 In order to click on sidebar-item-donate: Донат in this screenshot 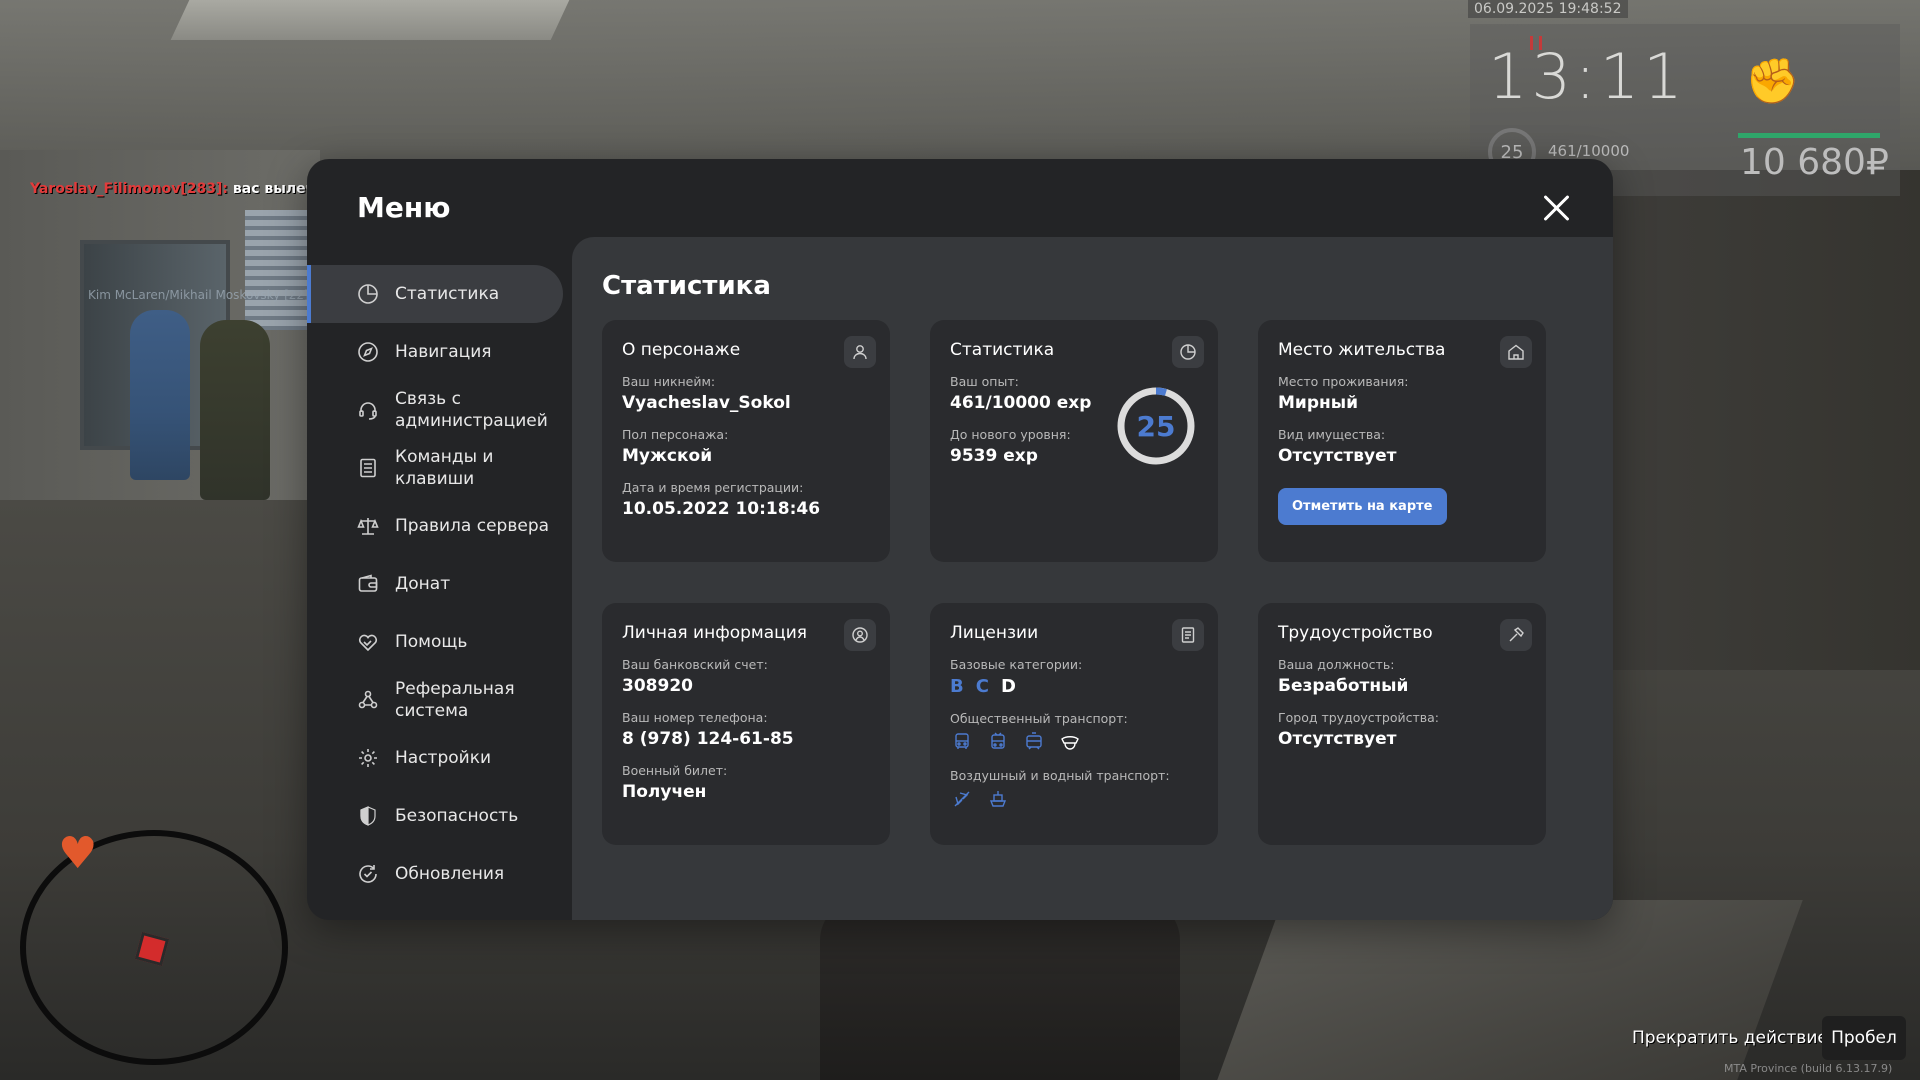, I will do `click(435, 584)`.